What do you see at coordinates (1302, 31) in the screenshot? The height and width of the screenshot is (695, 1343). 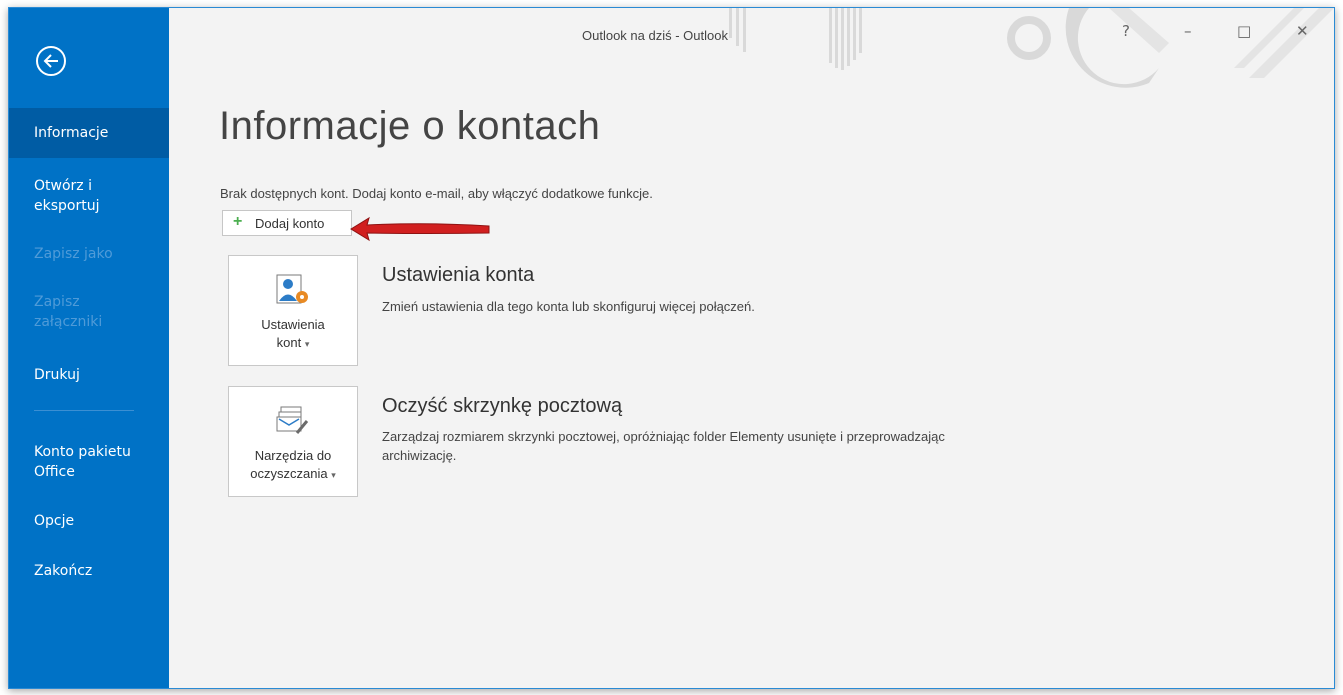 I see `close-button: ✕` at bounding box center [1302, 31].